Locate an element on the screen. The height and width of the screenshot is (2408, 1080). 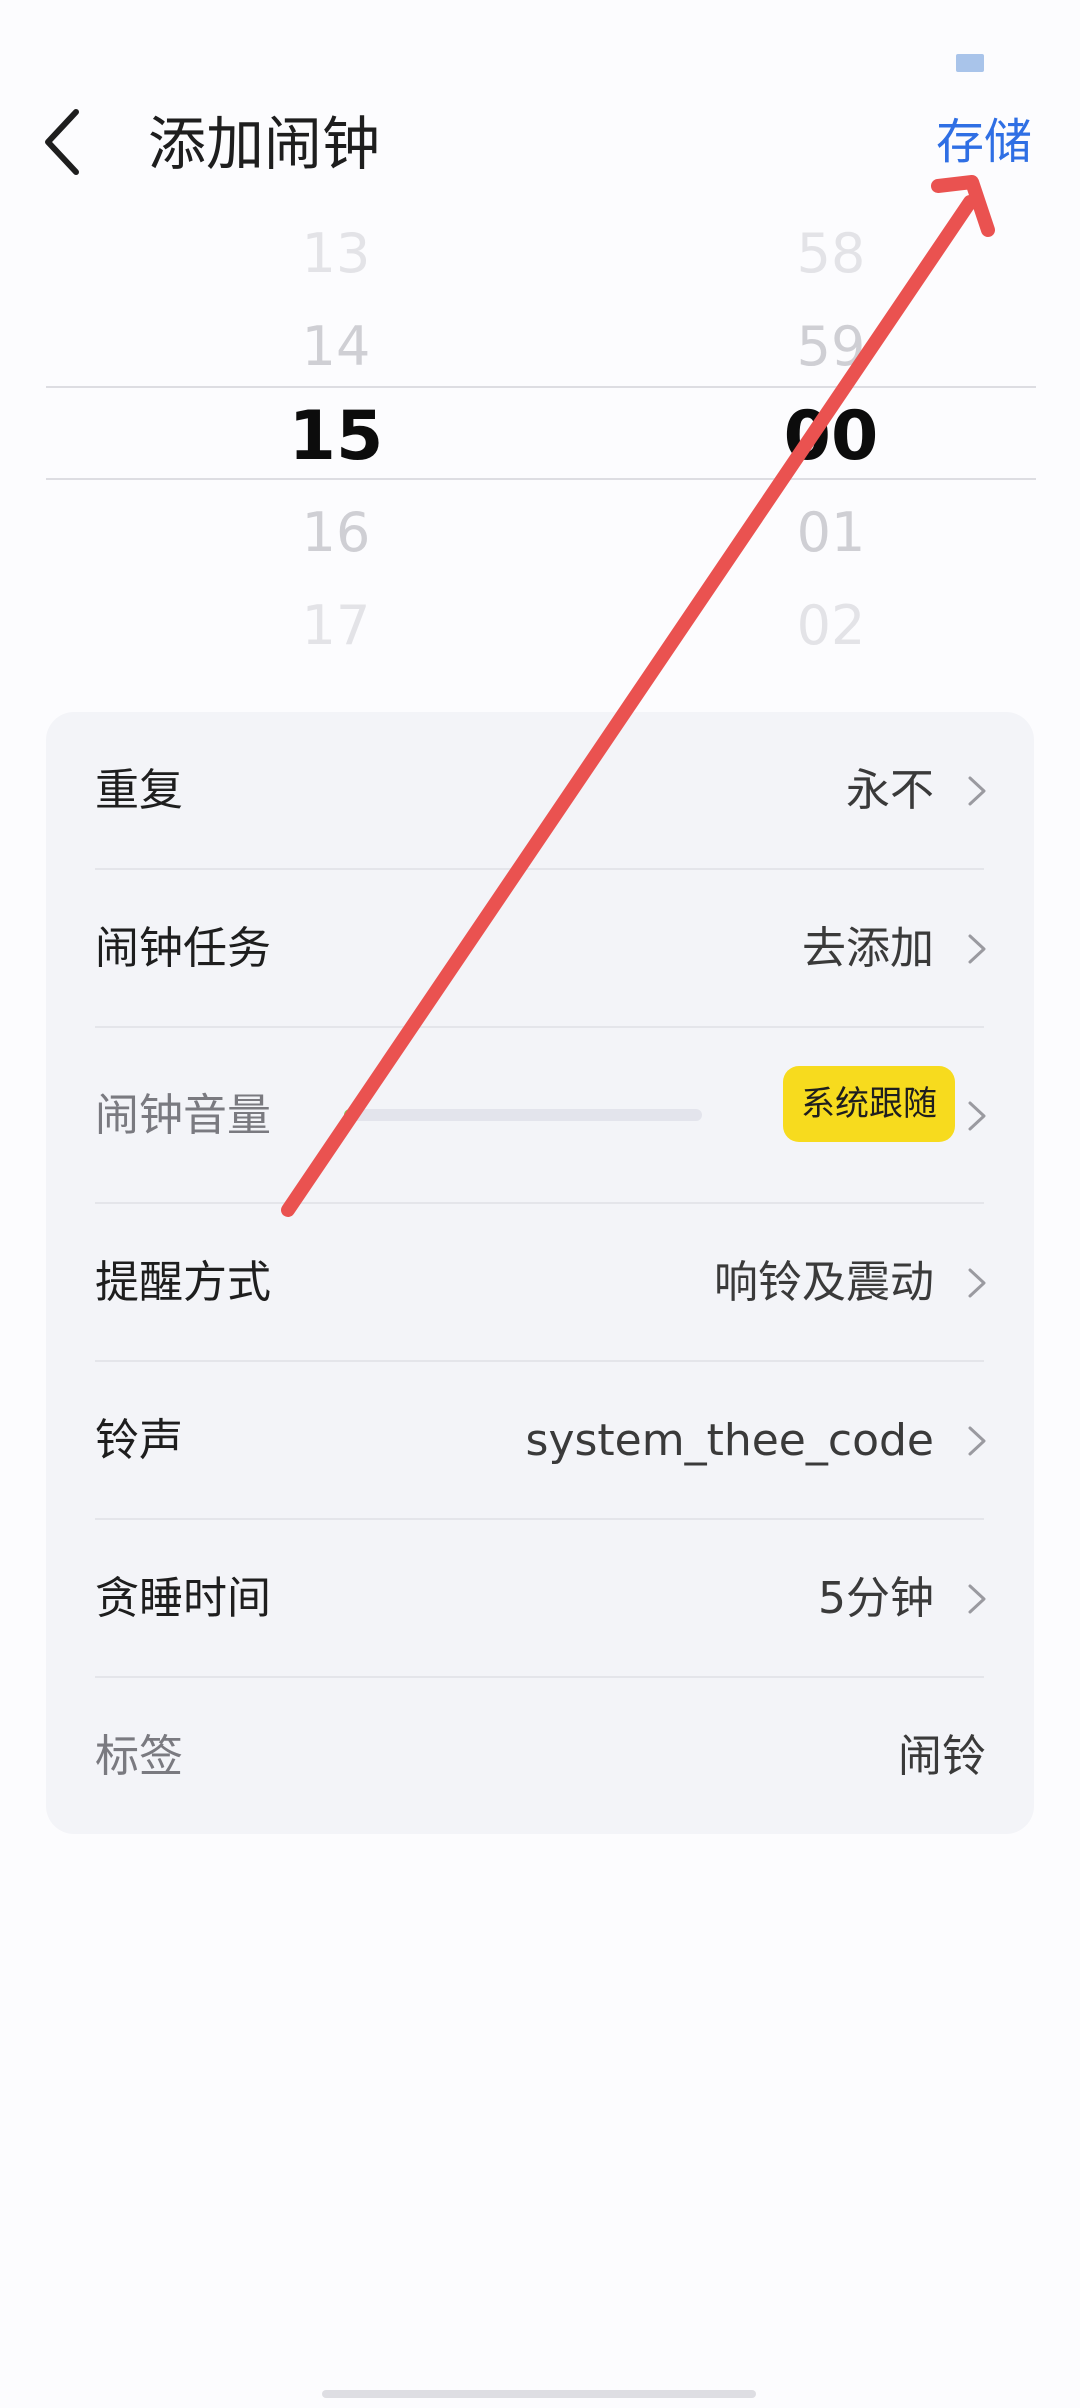
tag-label: 标签 is located at coordinates (139, 1756).